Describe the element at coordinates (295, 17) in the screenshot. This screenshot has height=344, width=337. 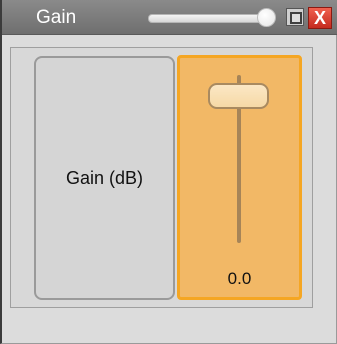
I see `maximize-button` at that location.